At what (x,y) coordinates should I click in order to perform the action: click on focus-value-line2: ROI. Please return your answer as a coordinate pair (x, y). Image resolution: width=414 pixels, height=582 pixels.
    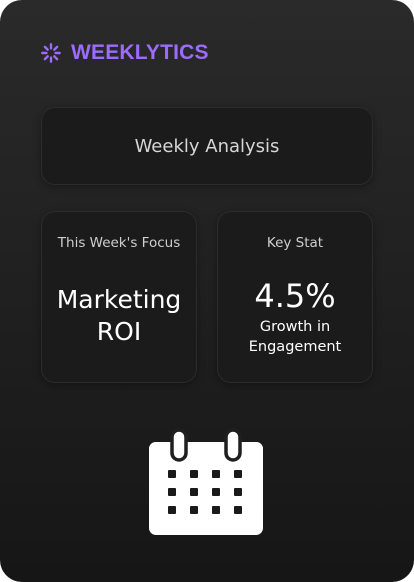
    Looking at the image, I should click on (119, 331).